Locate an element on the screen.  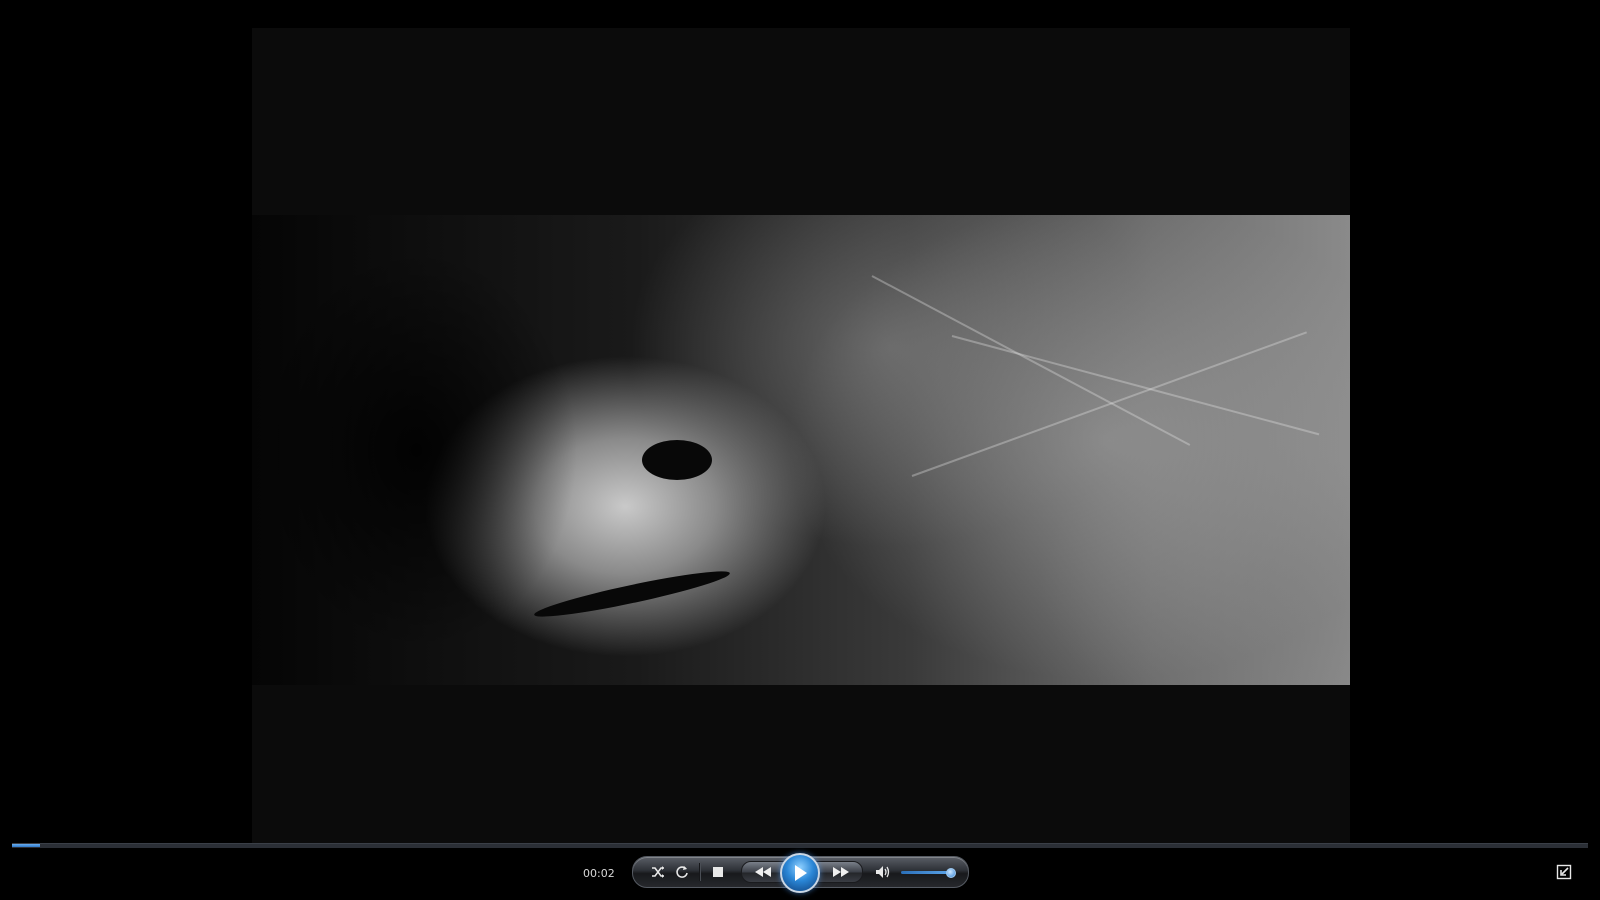
mute-button is located at coordinates (883, 872).